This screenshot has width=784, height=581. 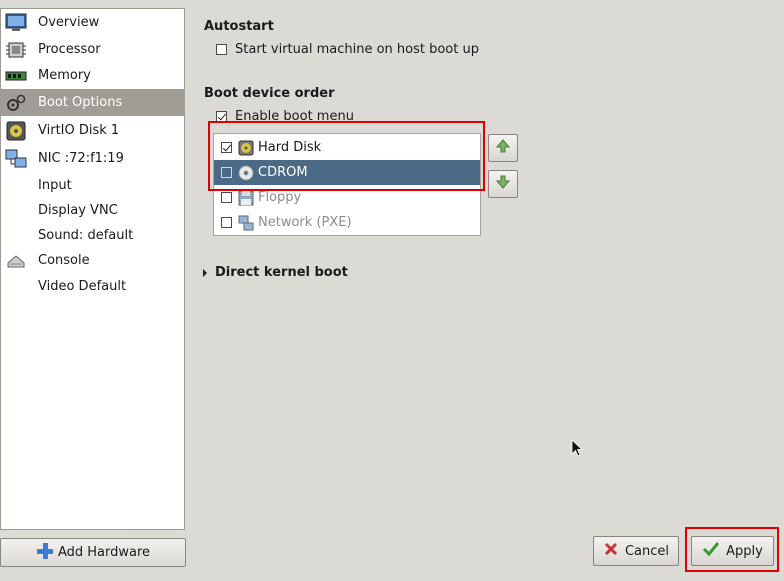 I want to click on boot-device-label: CDROM, so click(x=283, y=172).